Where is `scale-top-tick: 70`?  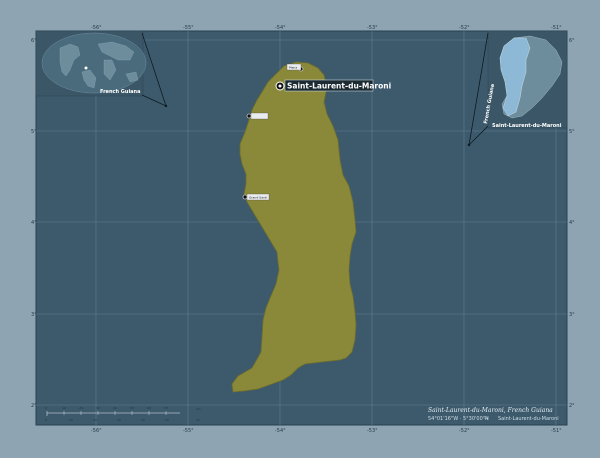 scale-top-tick: 70 is located at coordinates (166, 408).